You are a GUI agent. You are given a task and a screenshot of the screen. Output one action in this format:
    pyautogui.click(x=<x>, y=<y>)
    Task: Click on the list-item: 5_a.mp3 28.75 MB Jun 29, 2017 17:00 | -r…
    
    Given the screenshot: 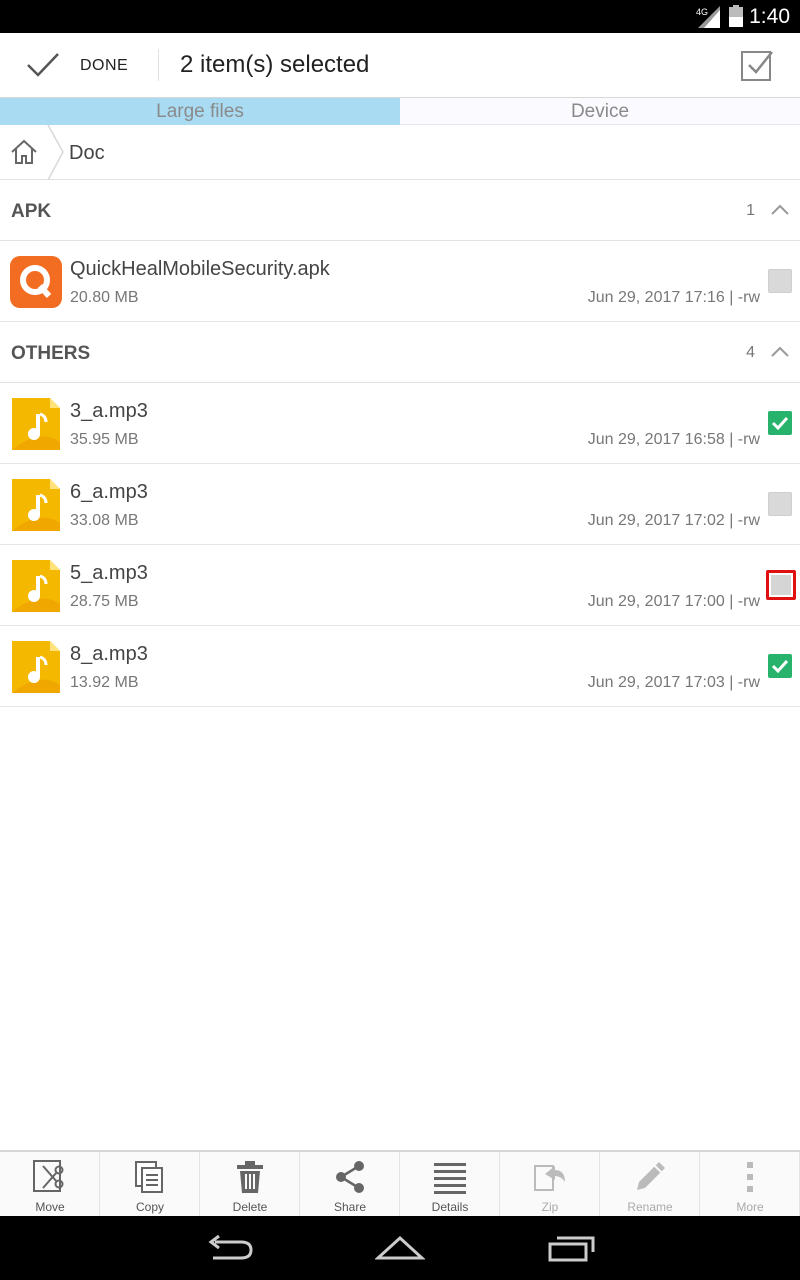 What is the action you would take?
    pyautogui.click(x=400, y=585)
    